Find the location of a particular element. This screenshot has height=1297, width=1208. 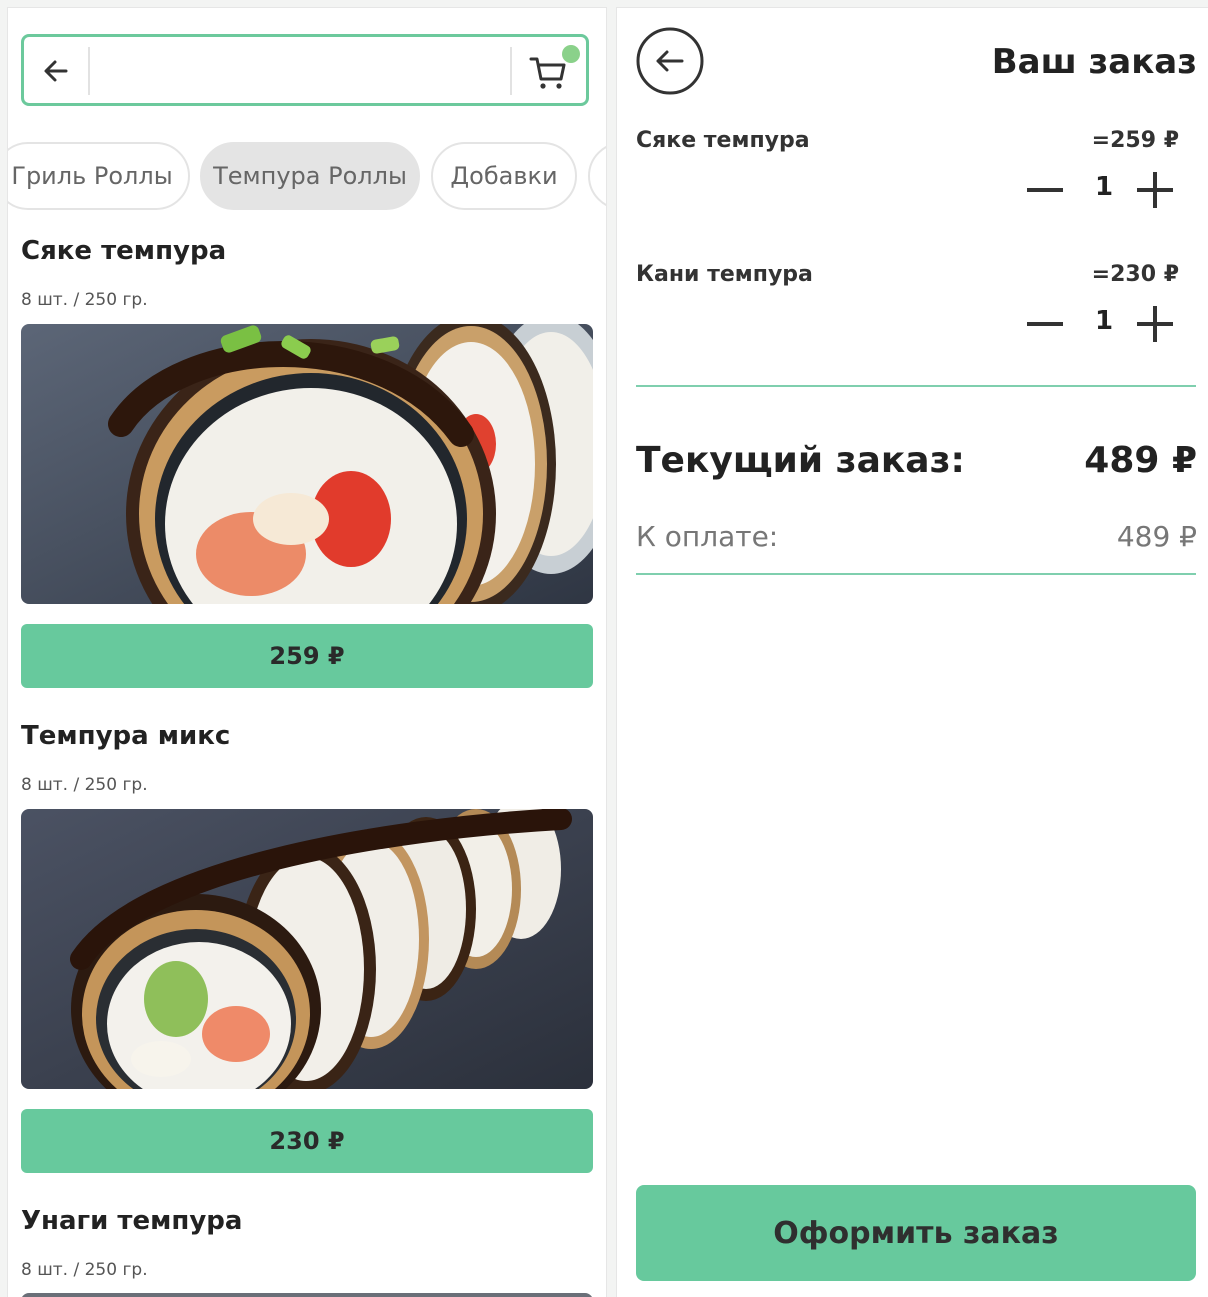

product-title: Сяке темпура is located at coordinates (124, 251).